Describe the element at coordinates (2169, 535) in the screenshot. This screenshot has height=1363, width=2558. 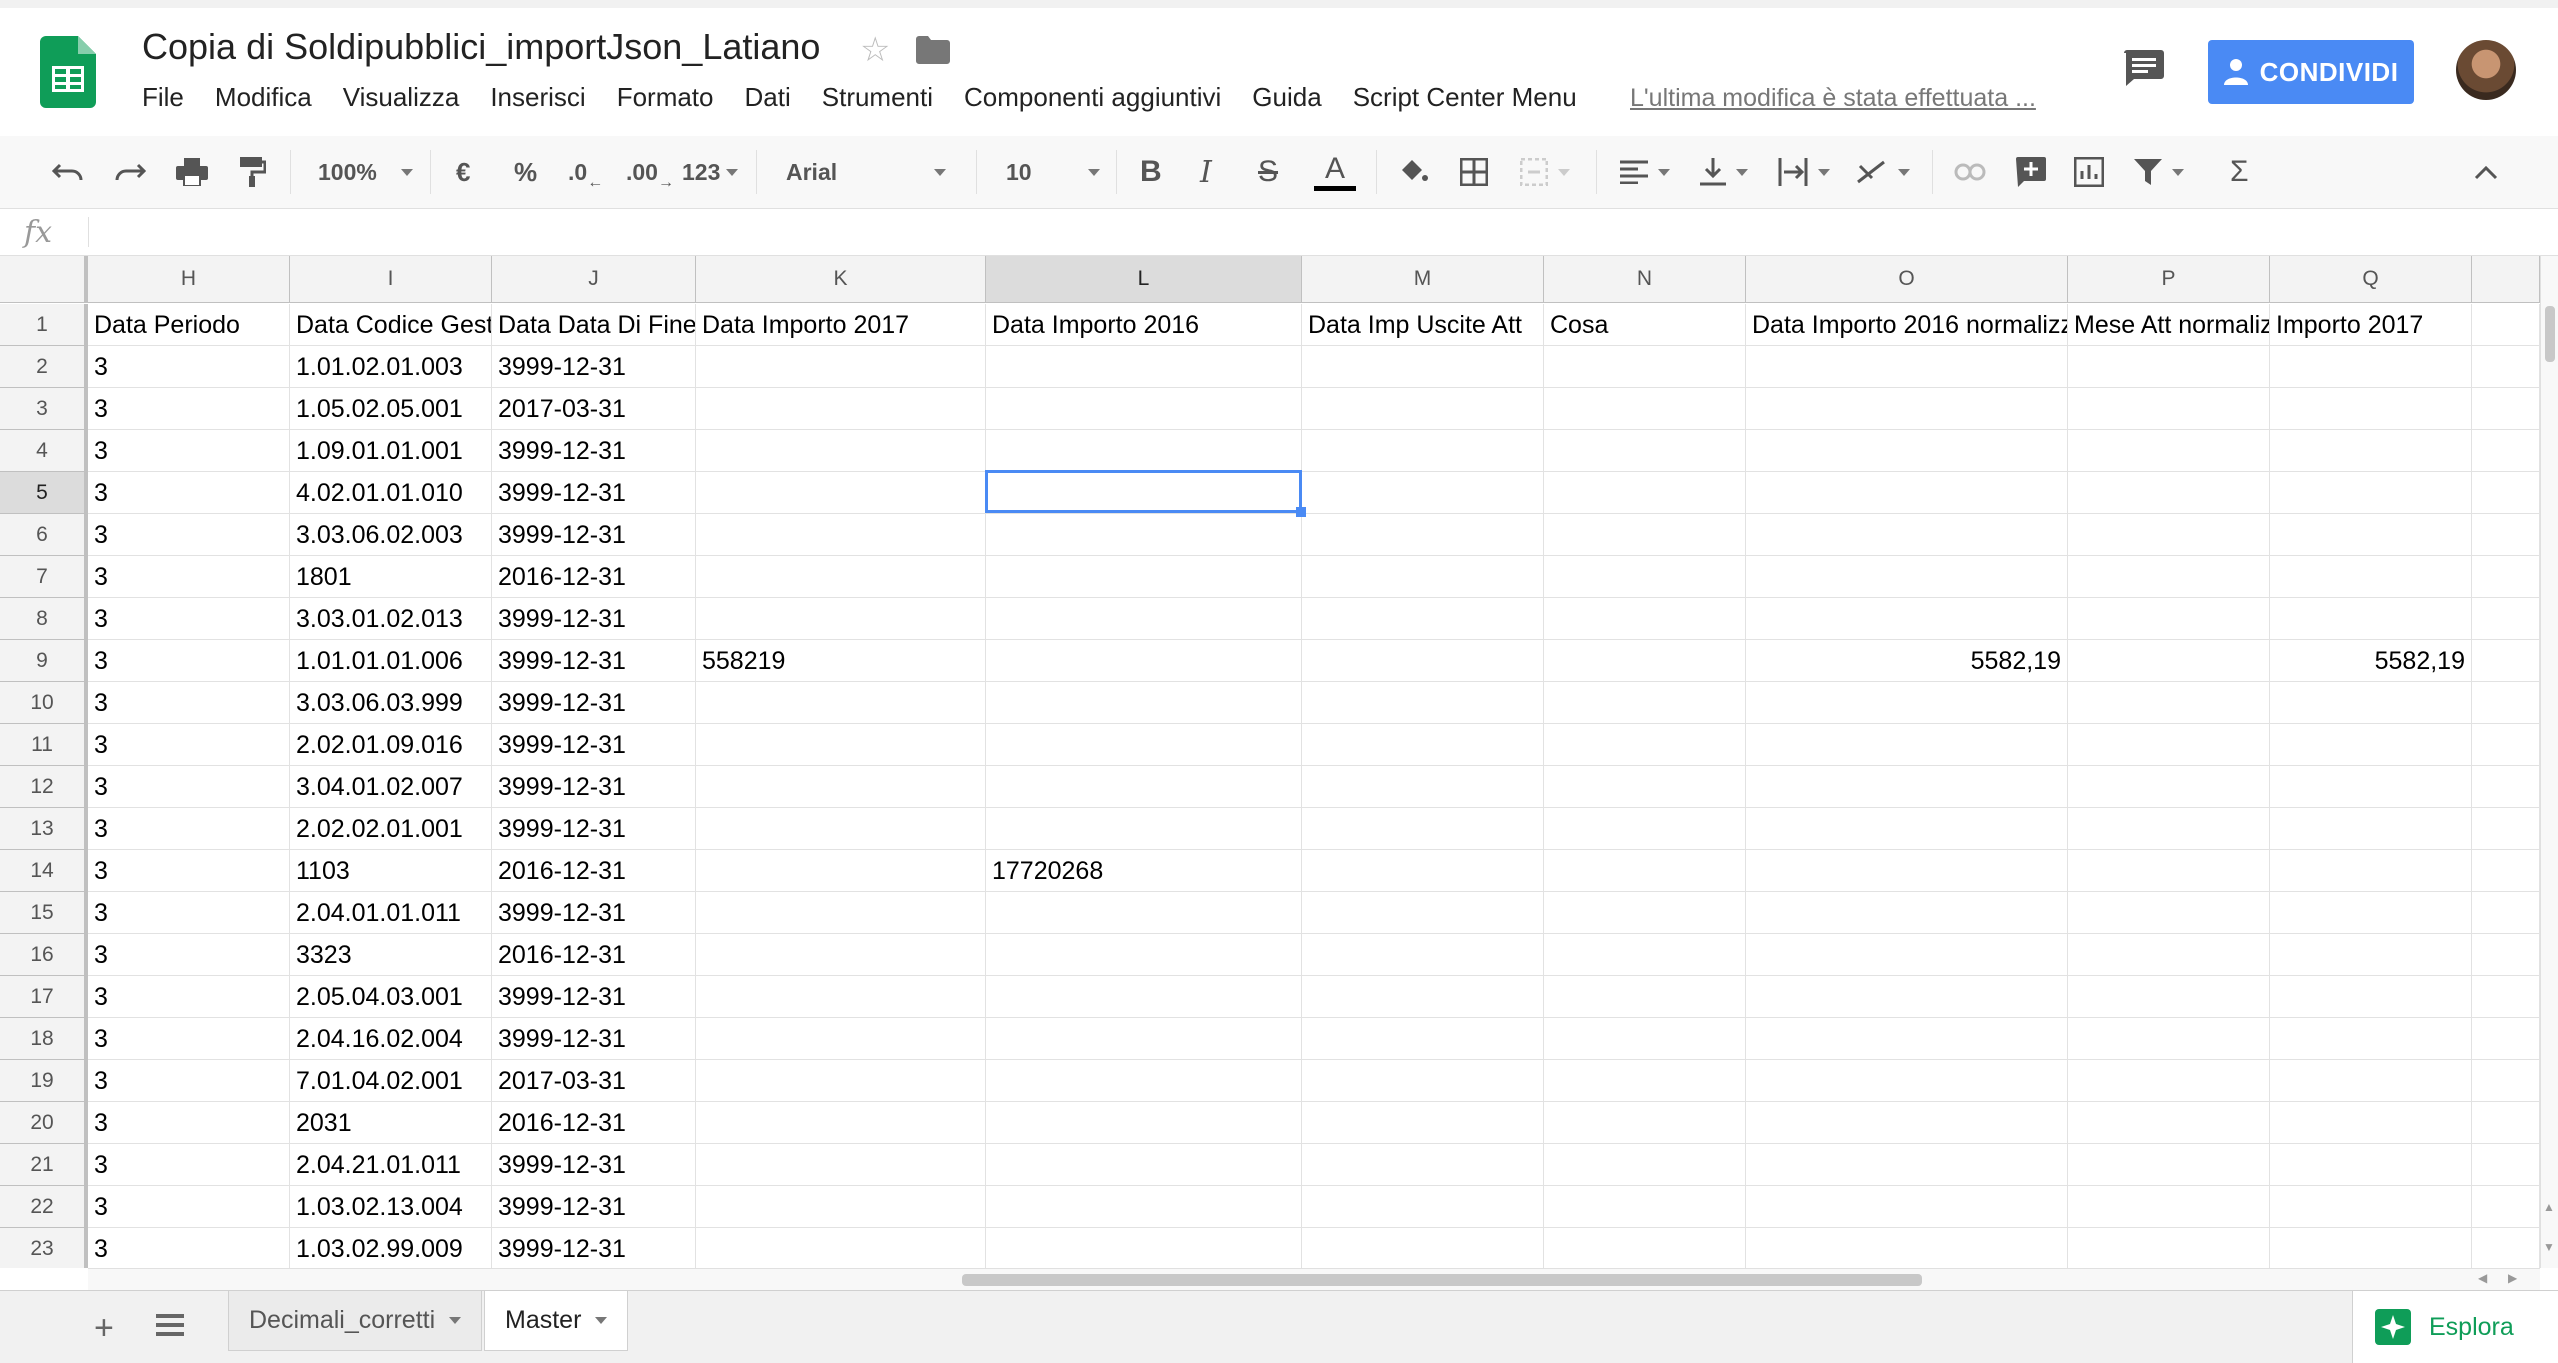
I see `cell-p6` at that location.